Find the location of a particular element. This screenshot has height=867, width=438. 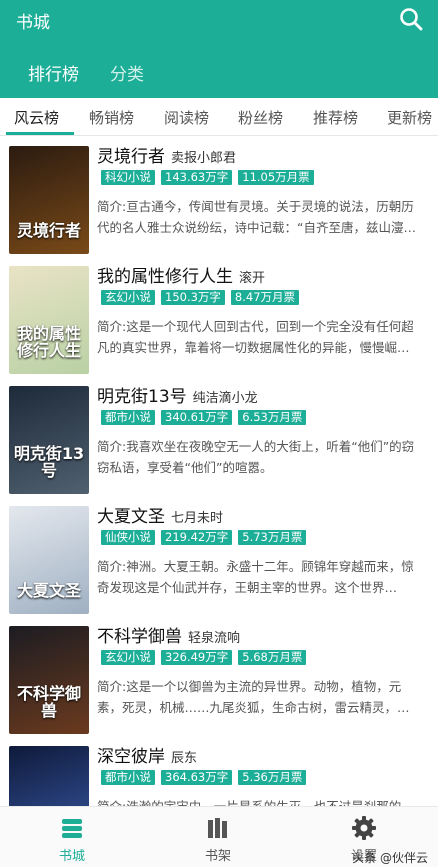

gear-icon is located at coordinates (364, 828).